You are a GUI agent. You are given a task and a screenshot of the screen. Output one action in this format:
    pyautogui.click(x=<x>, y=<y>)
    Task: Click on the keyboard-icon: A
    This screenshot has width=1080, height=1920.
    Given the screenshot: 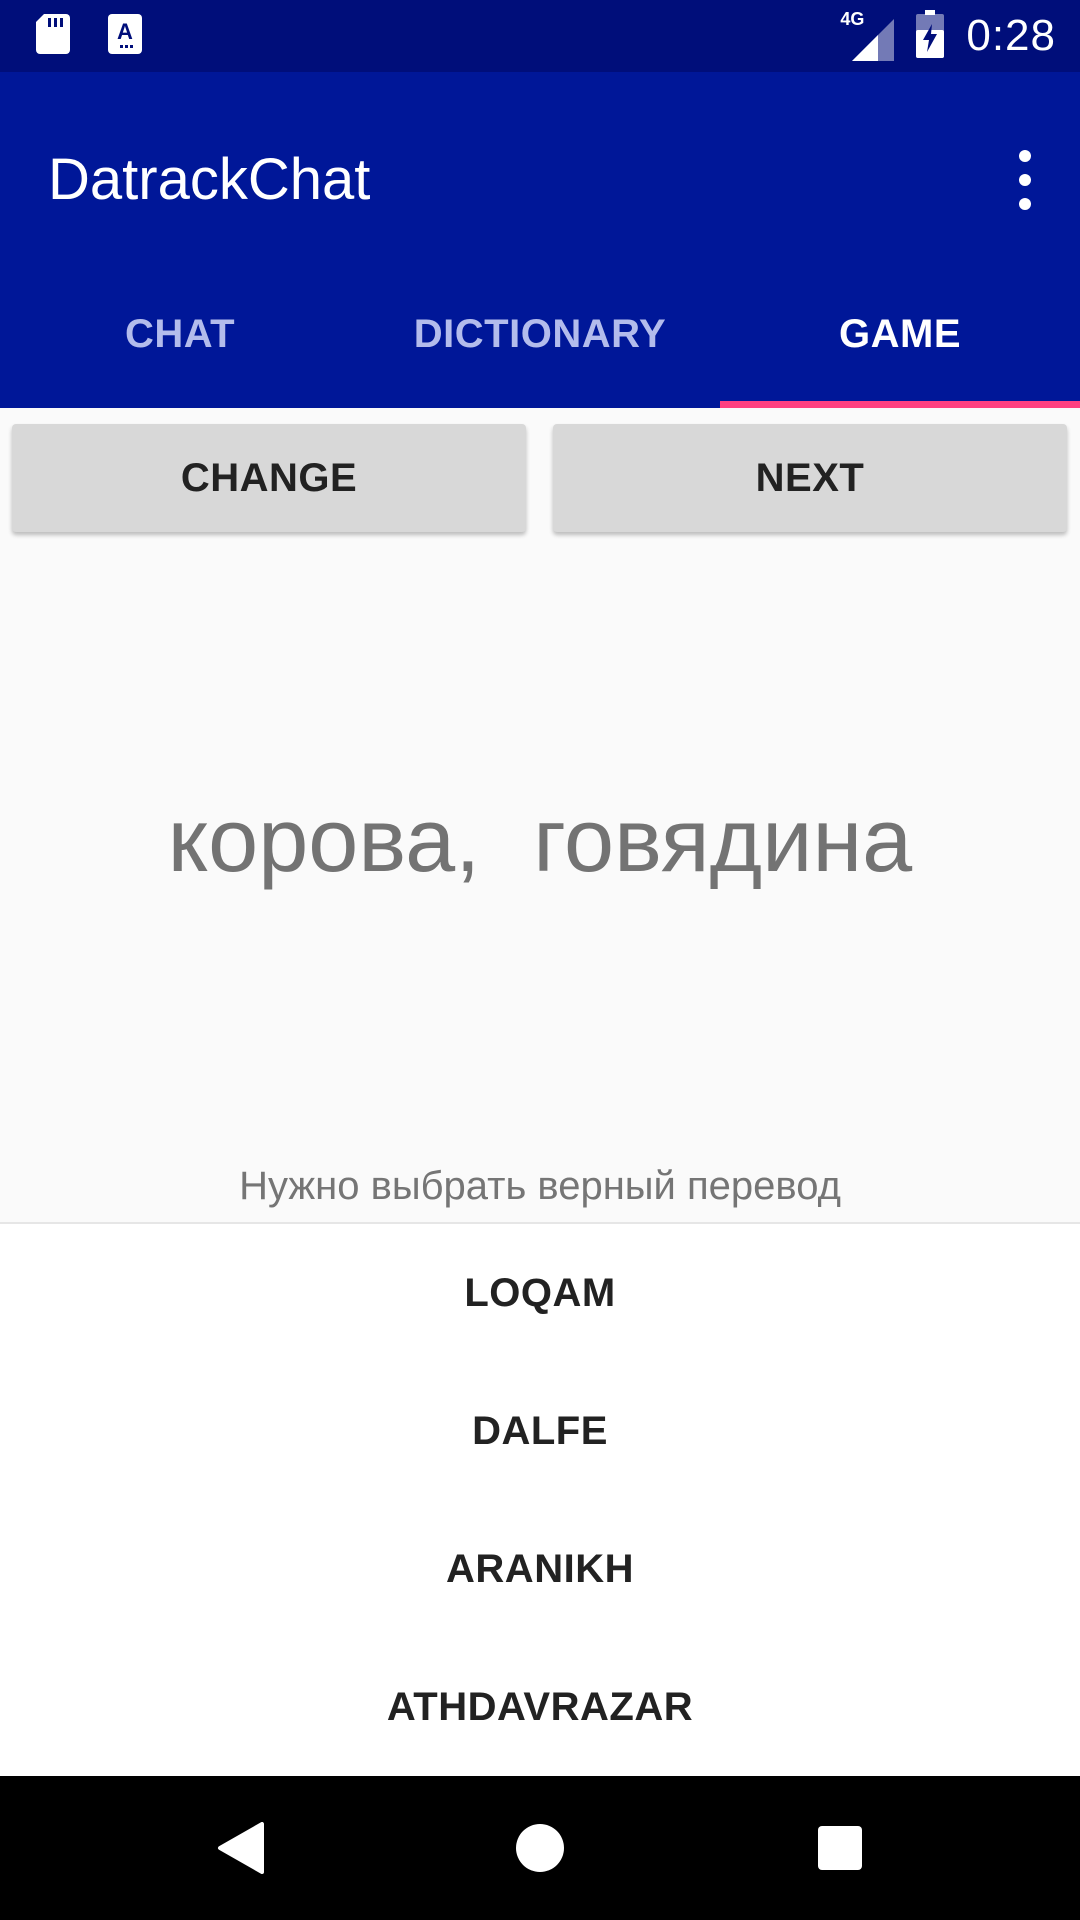 What is the action you would take?
    pyautogui.click(x=125, y=36)
    